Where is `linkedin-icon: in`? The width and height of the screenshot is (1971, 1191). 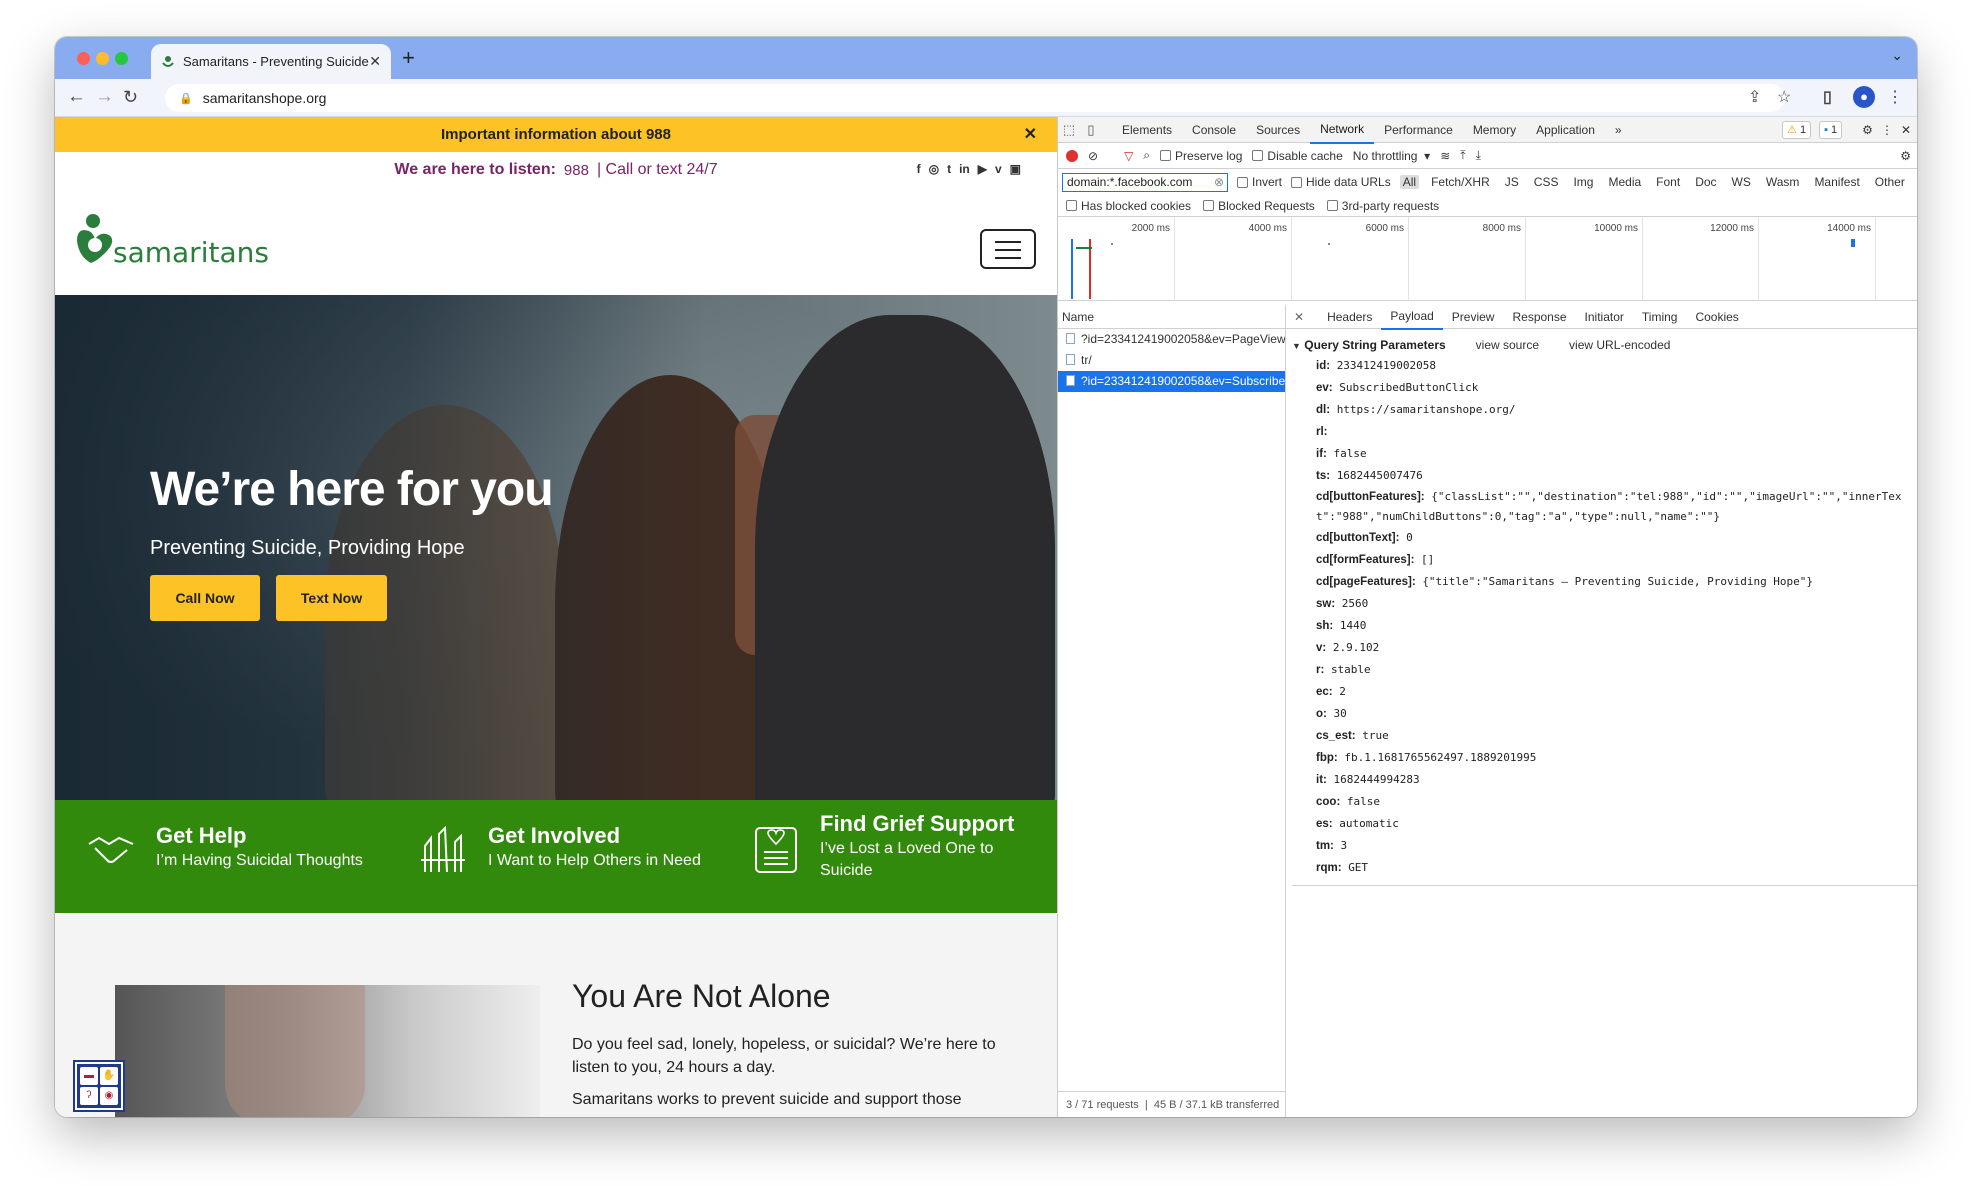
linkedin-icon: in is located at coordinates (964, 169).